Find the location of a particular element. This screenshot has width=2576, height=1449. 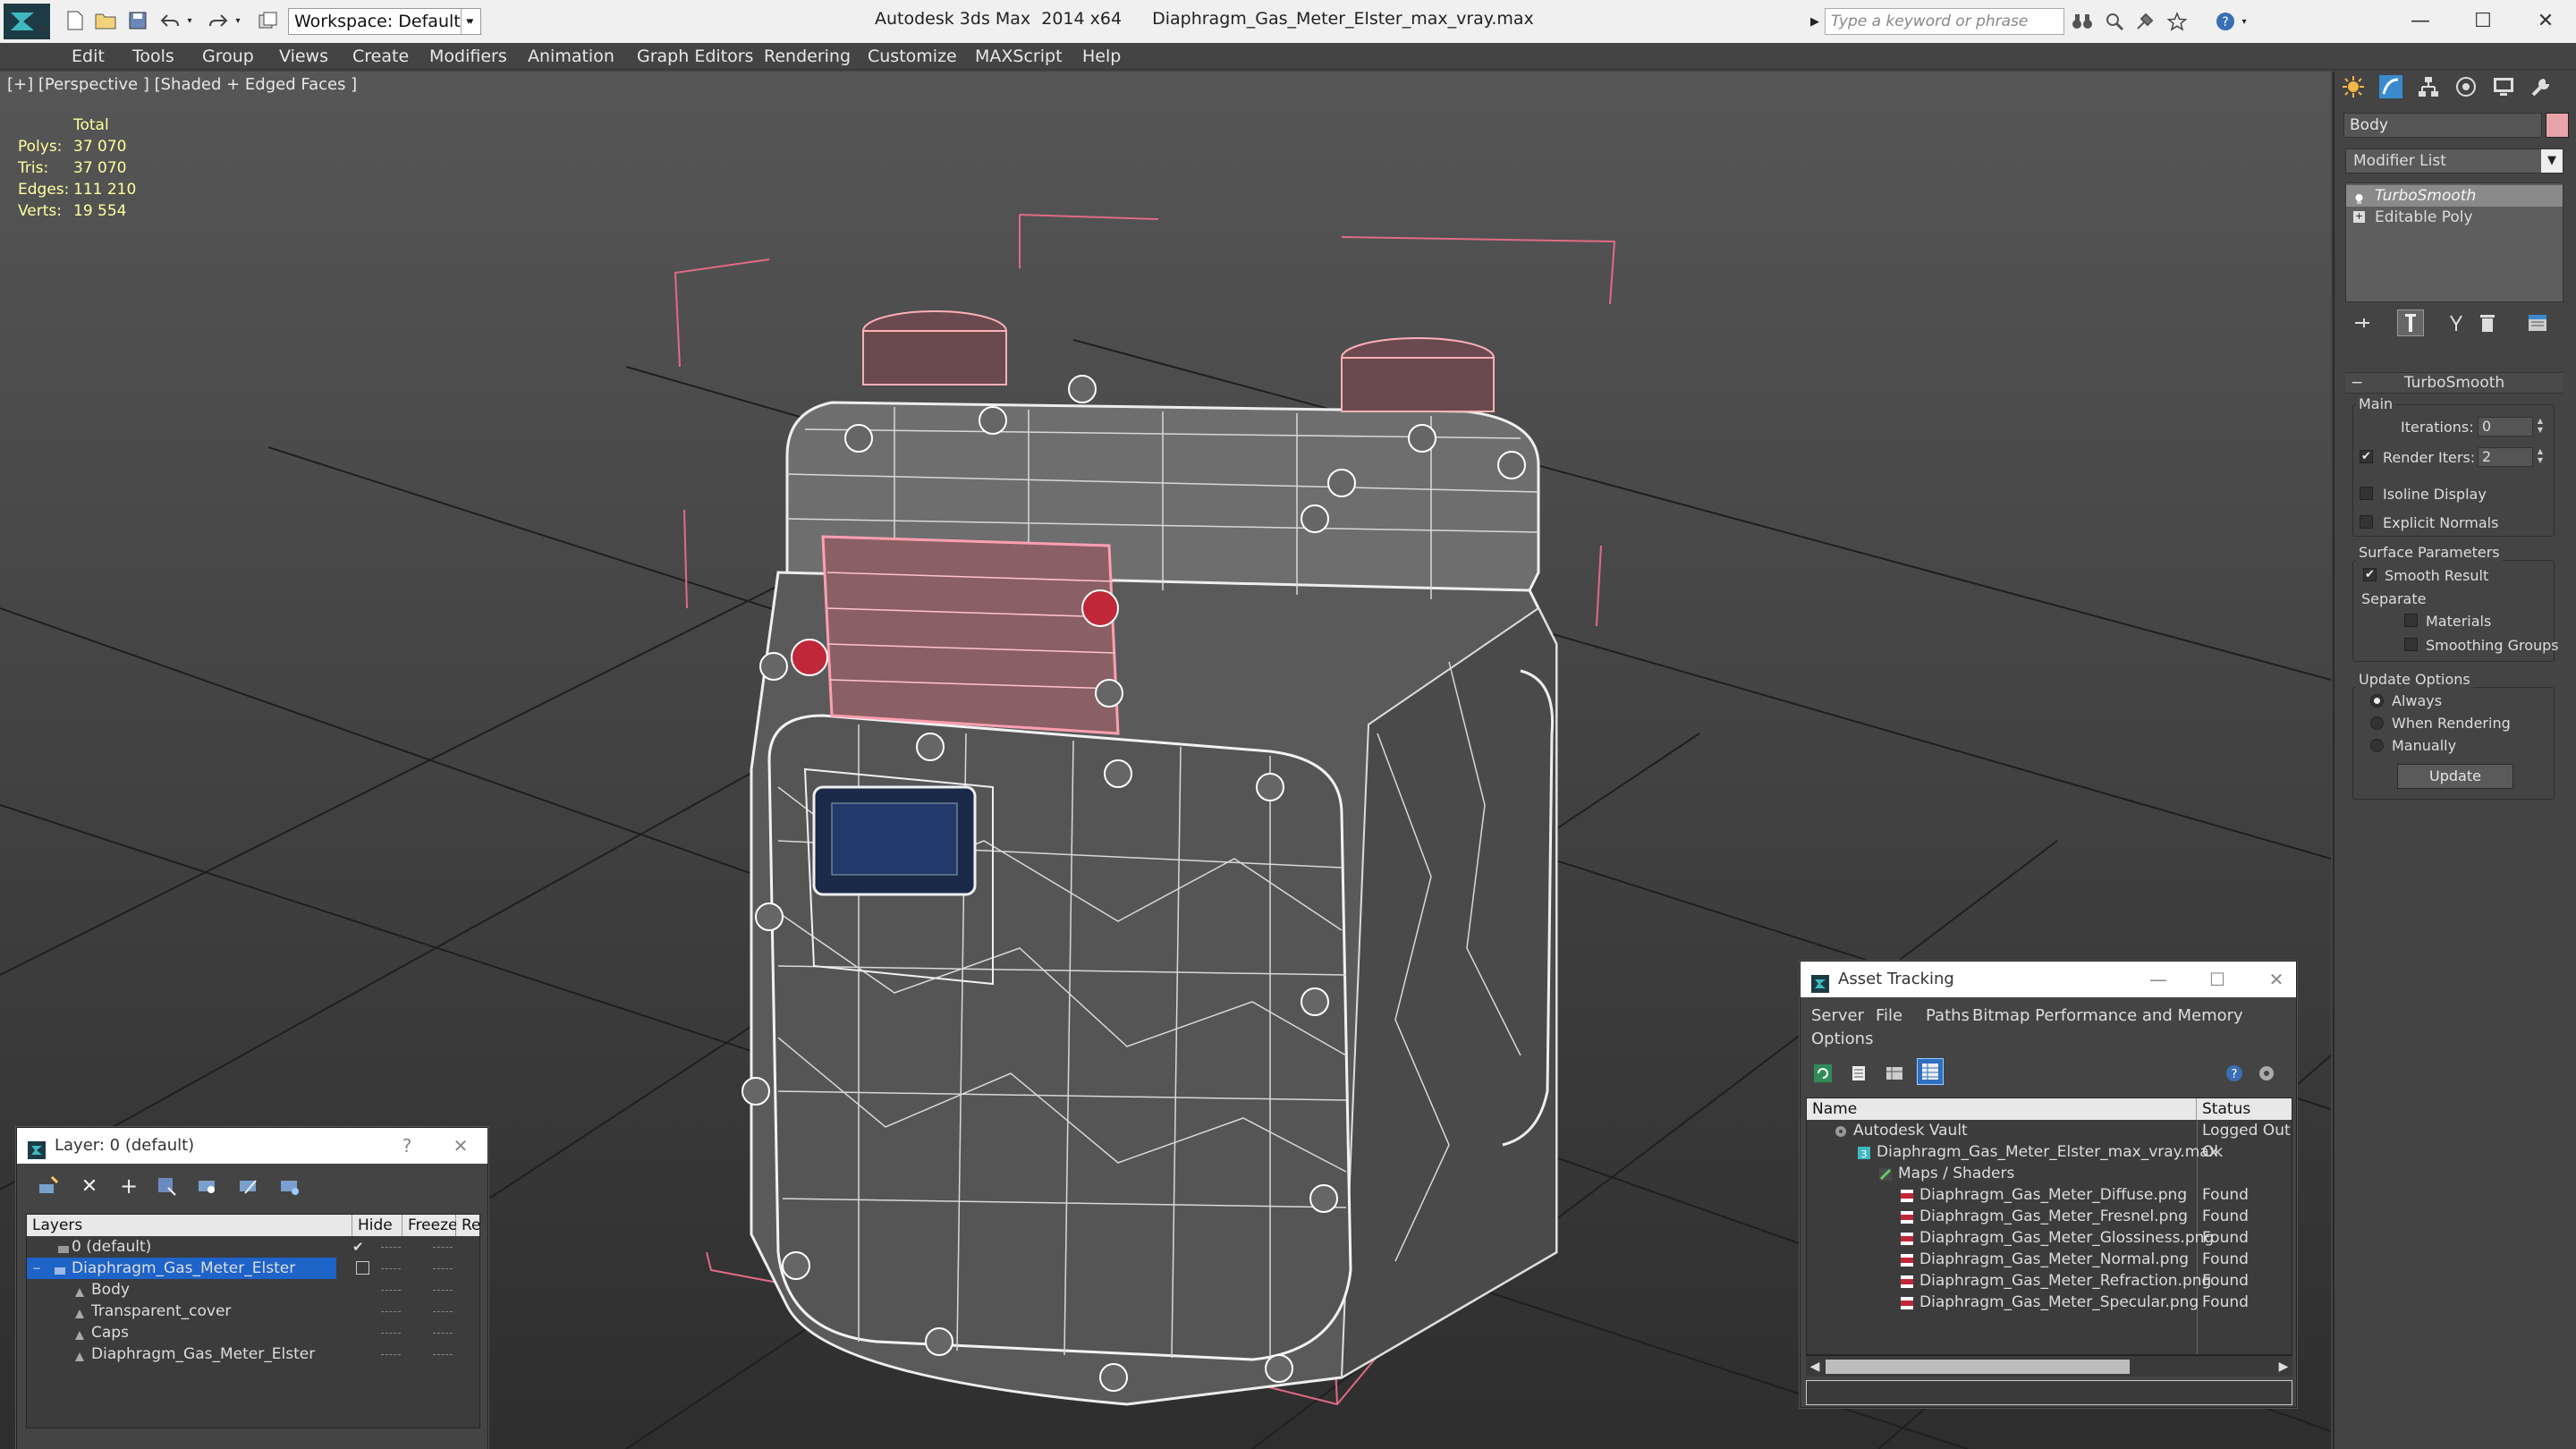

menu-edit: Edit is located at coordinates (88, 56).